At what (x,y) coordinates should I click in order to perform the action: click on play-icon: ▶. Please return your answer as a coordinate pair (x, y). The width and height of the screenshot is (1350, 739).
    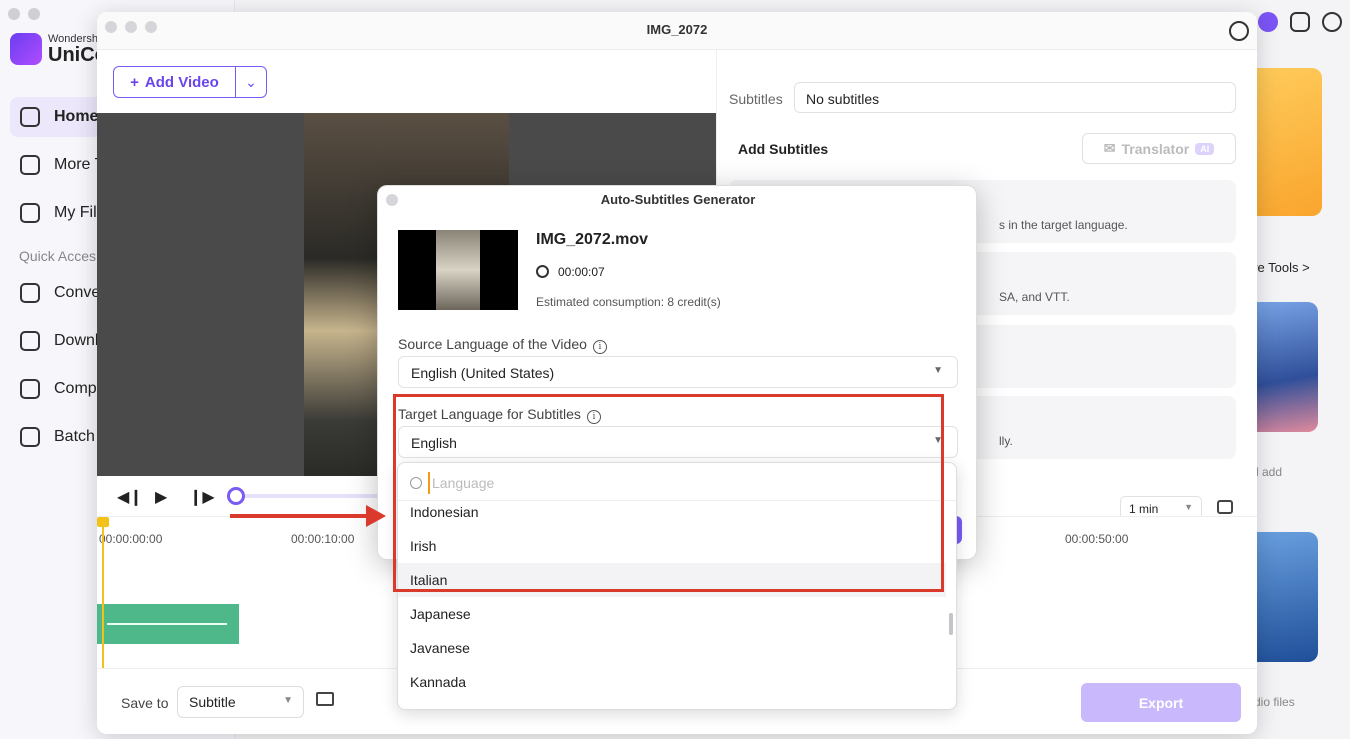
    Looking at the image, I should click on (161, 497).